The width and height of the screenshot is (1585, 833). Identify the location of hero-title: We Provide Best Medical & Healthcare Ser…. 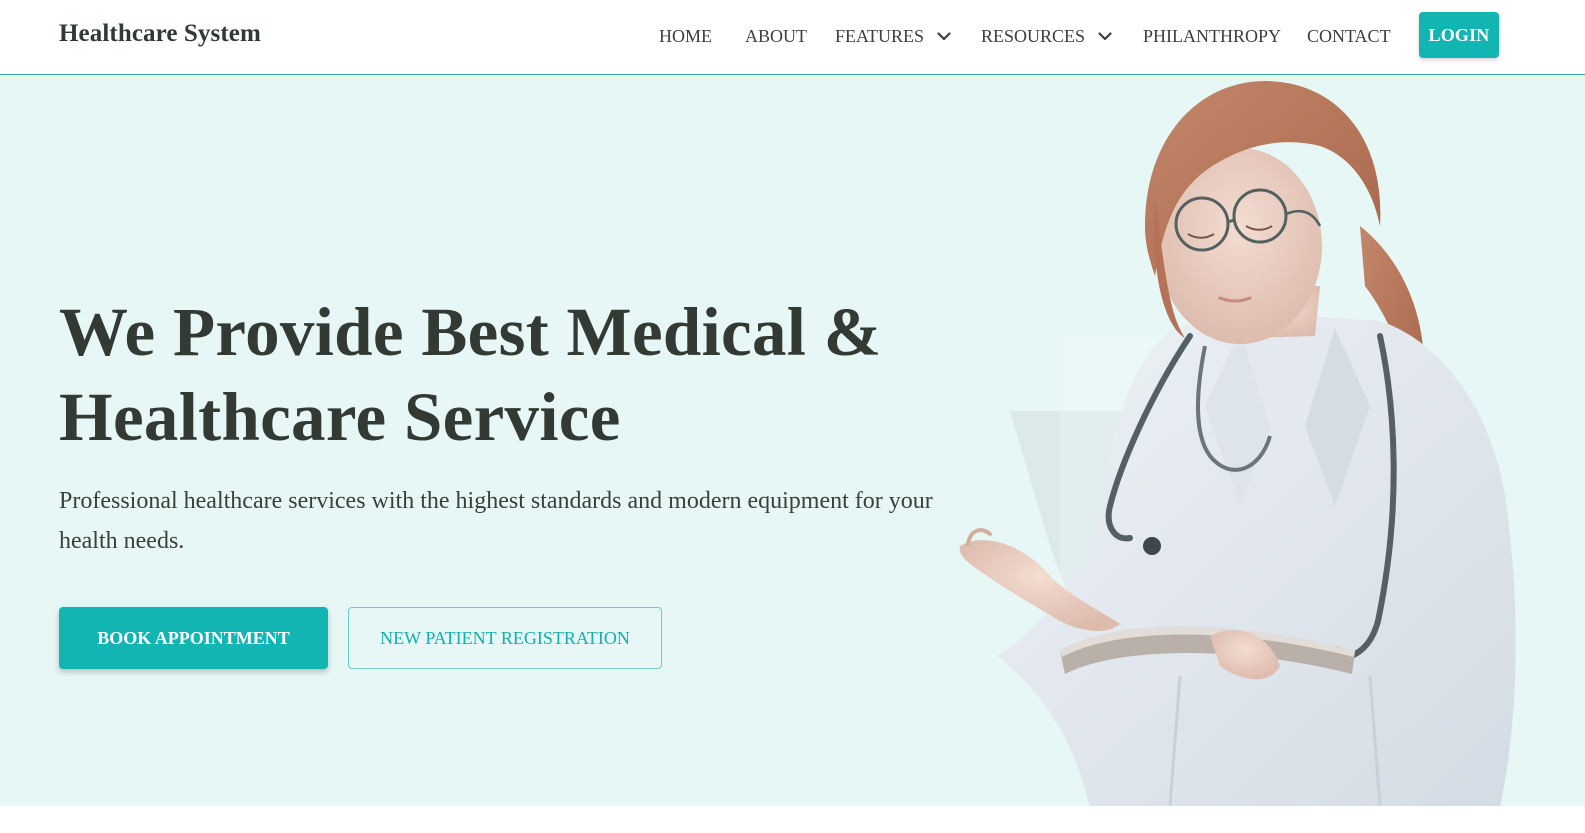
(509, 375).